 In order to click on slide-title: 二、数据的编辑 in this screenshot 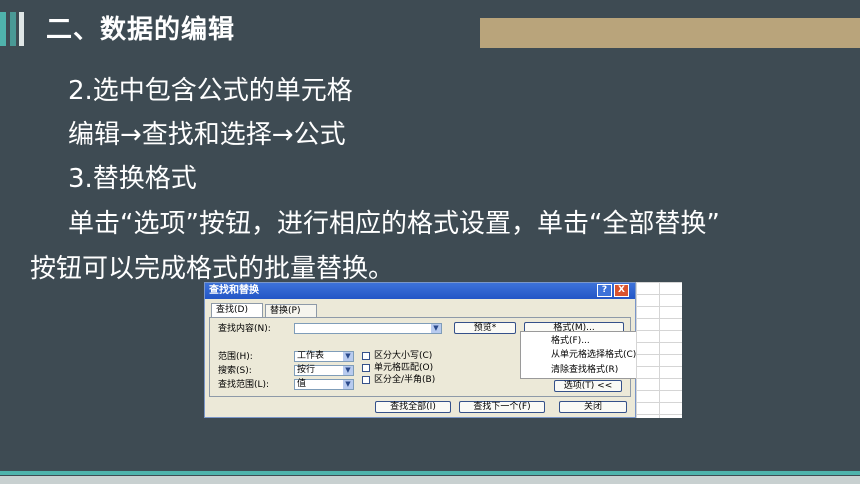, I will do `click(141, 30)`.